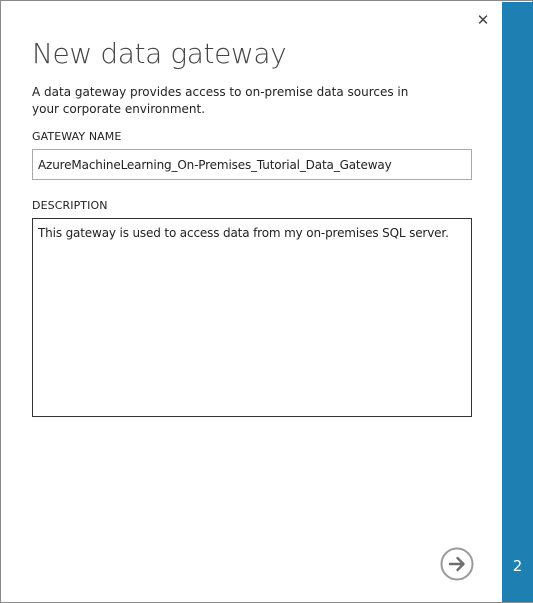  I want to click on next-button, so click(457, 564).